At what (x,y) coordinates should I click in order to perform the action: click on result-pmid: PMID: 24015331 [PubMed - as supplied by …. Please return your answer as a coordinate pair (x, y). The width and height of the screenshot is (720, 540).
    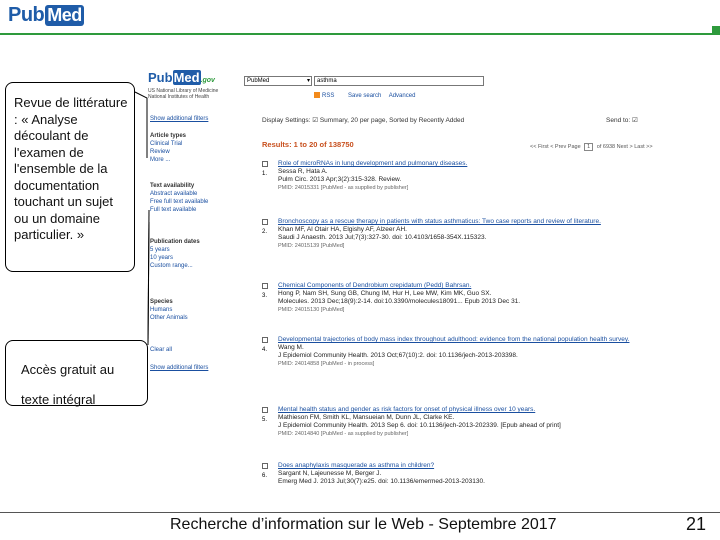
    Looking at the image, I should click on (343, 188).